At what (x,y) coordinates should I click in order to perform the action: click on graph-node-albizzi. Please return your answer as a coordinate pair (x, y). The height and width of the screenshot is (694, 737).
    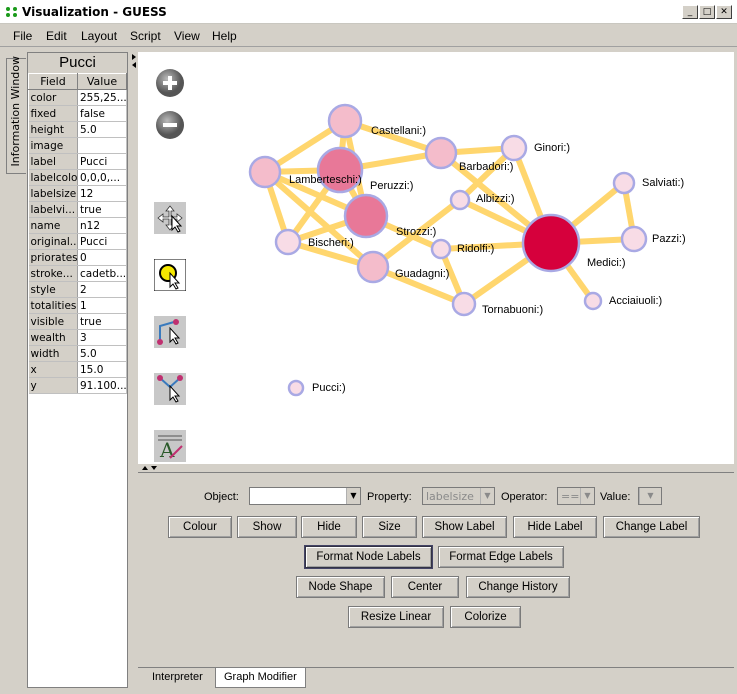
    Looking at the image, I should click on (460, 200).